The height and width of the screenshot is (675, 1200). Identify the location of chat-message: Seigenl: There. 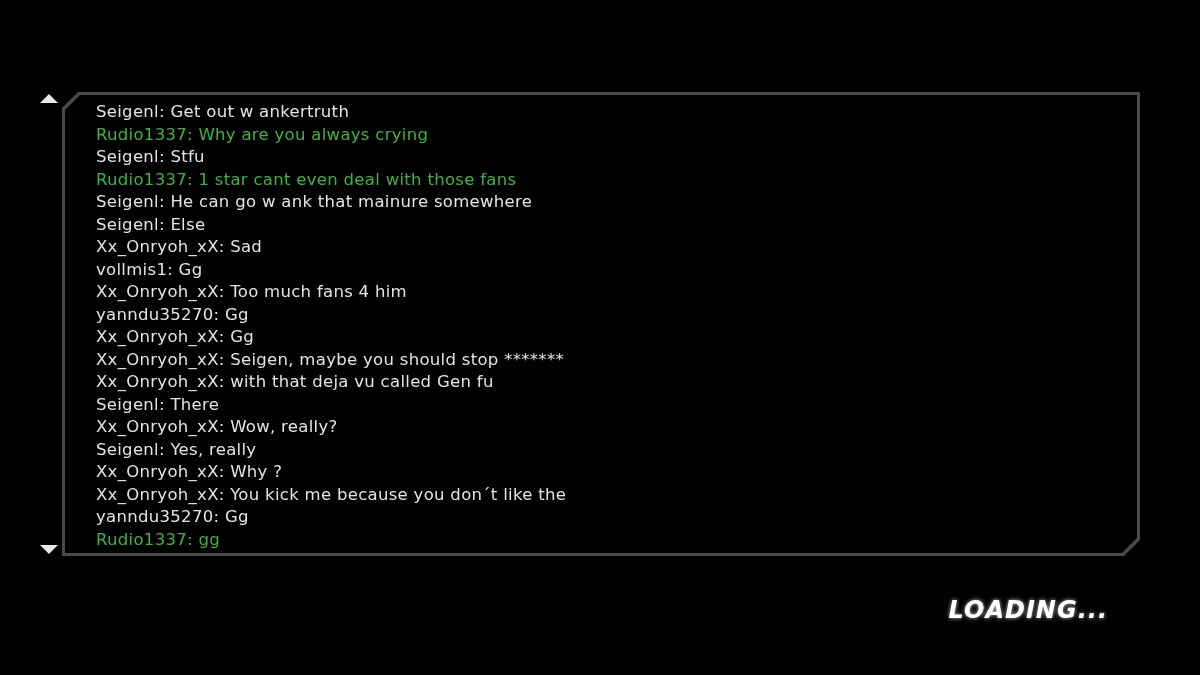
(158, 404).